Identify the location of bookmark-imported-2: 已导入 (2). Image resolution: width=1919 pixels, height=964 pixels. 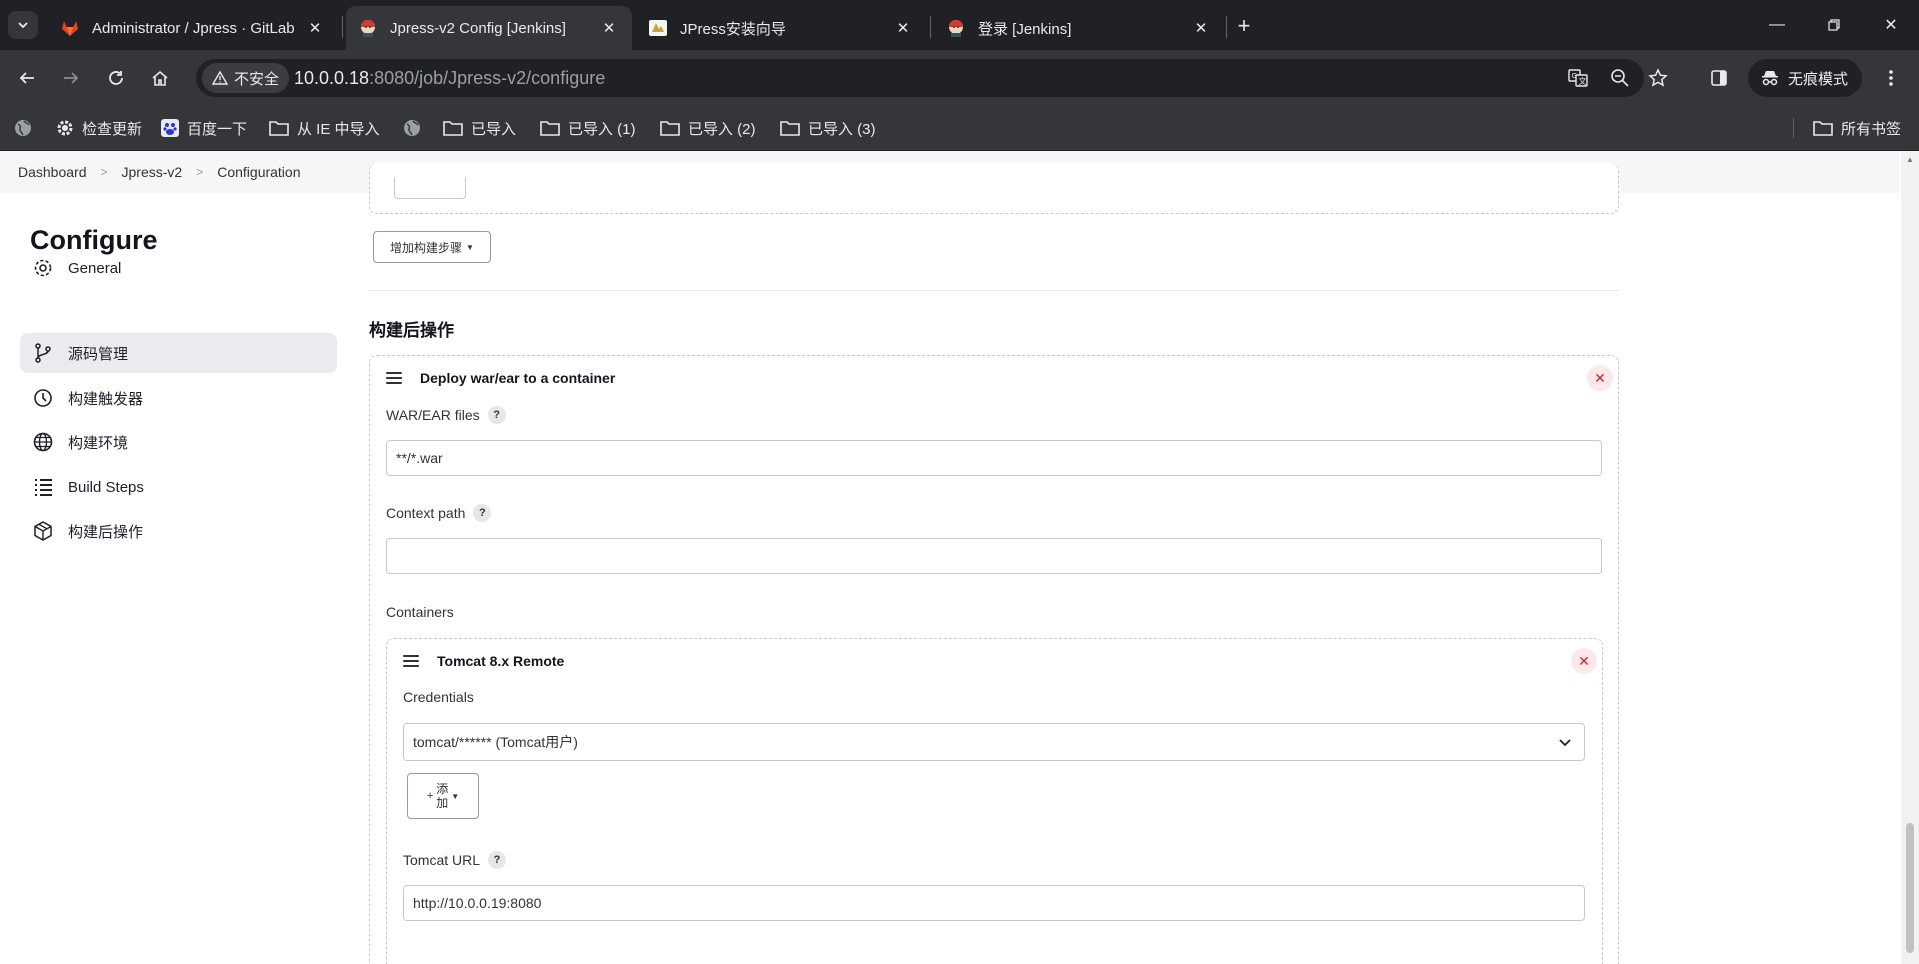
(708, 128).